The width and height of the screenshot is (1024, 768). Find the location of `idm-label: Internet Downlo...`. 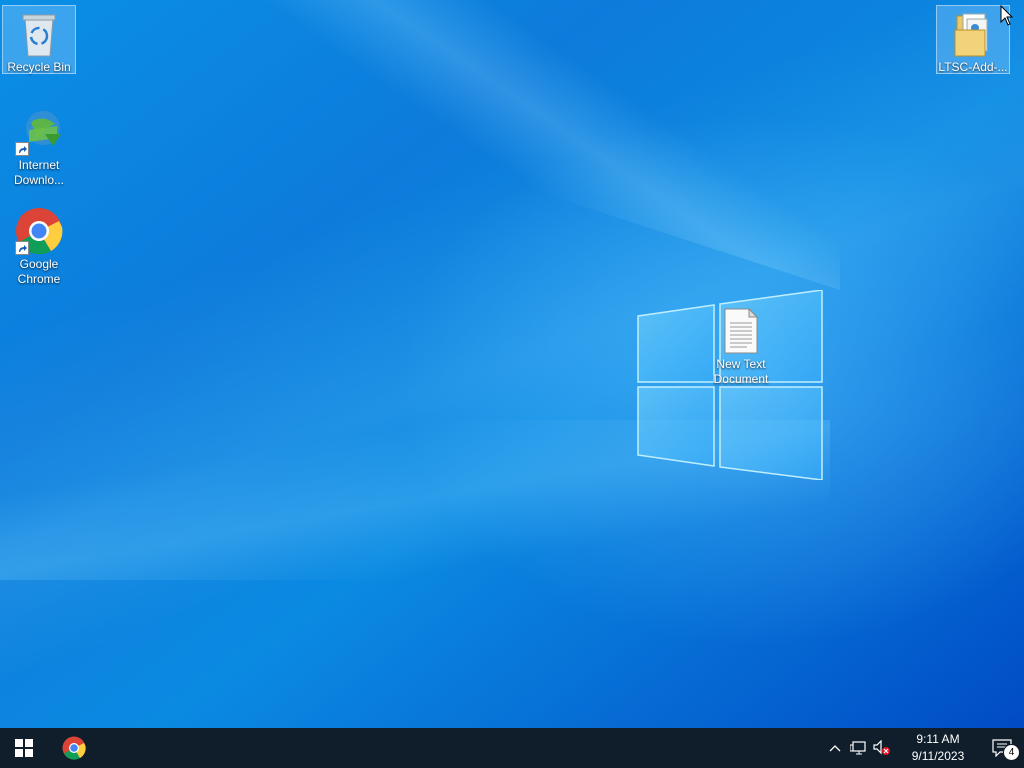

idm-label: Internet Downlo... is located at coordinates (39, 172).